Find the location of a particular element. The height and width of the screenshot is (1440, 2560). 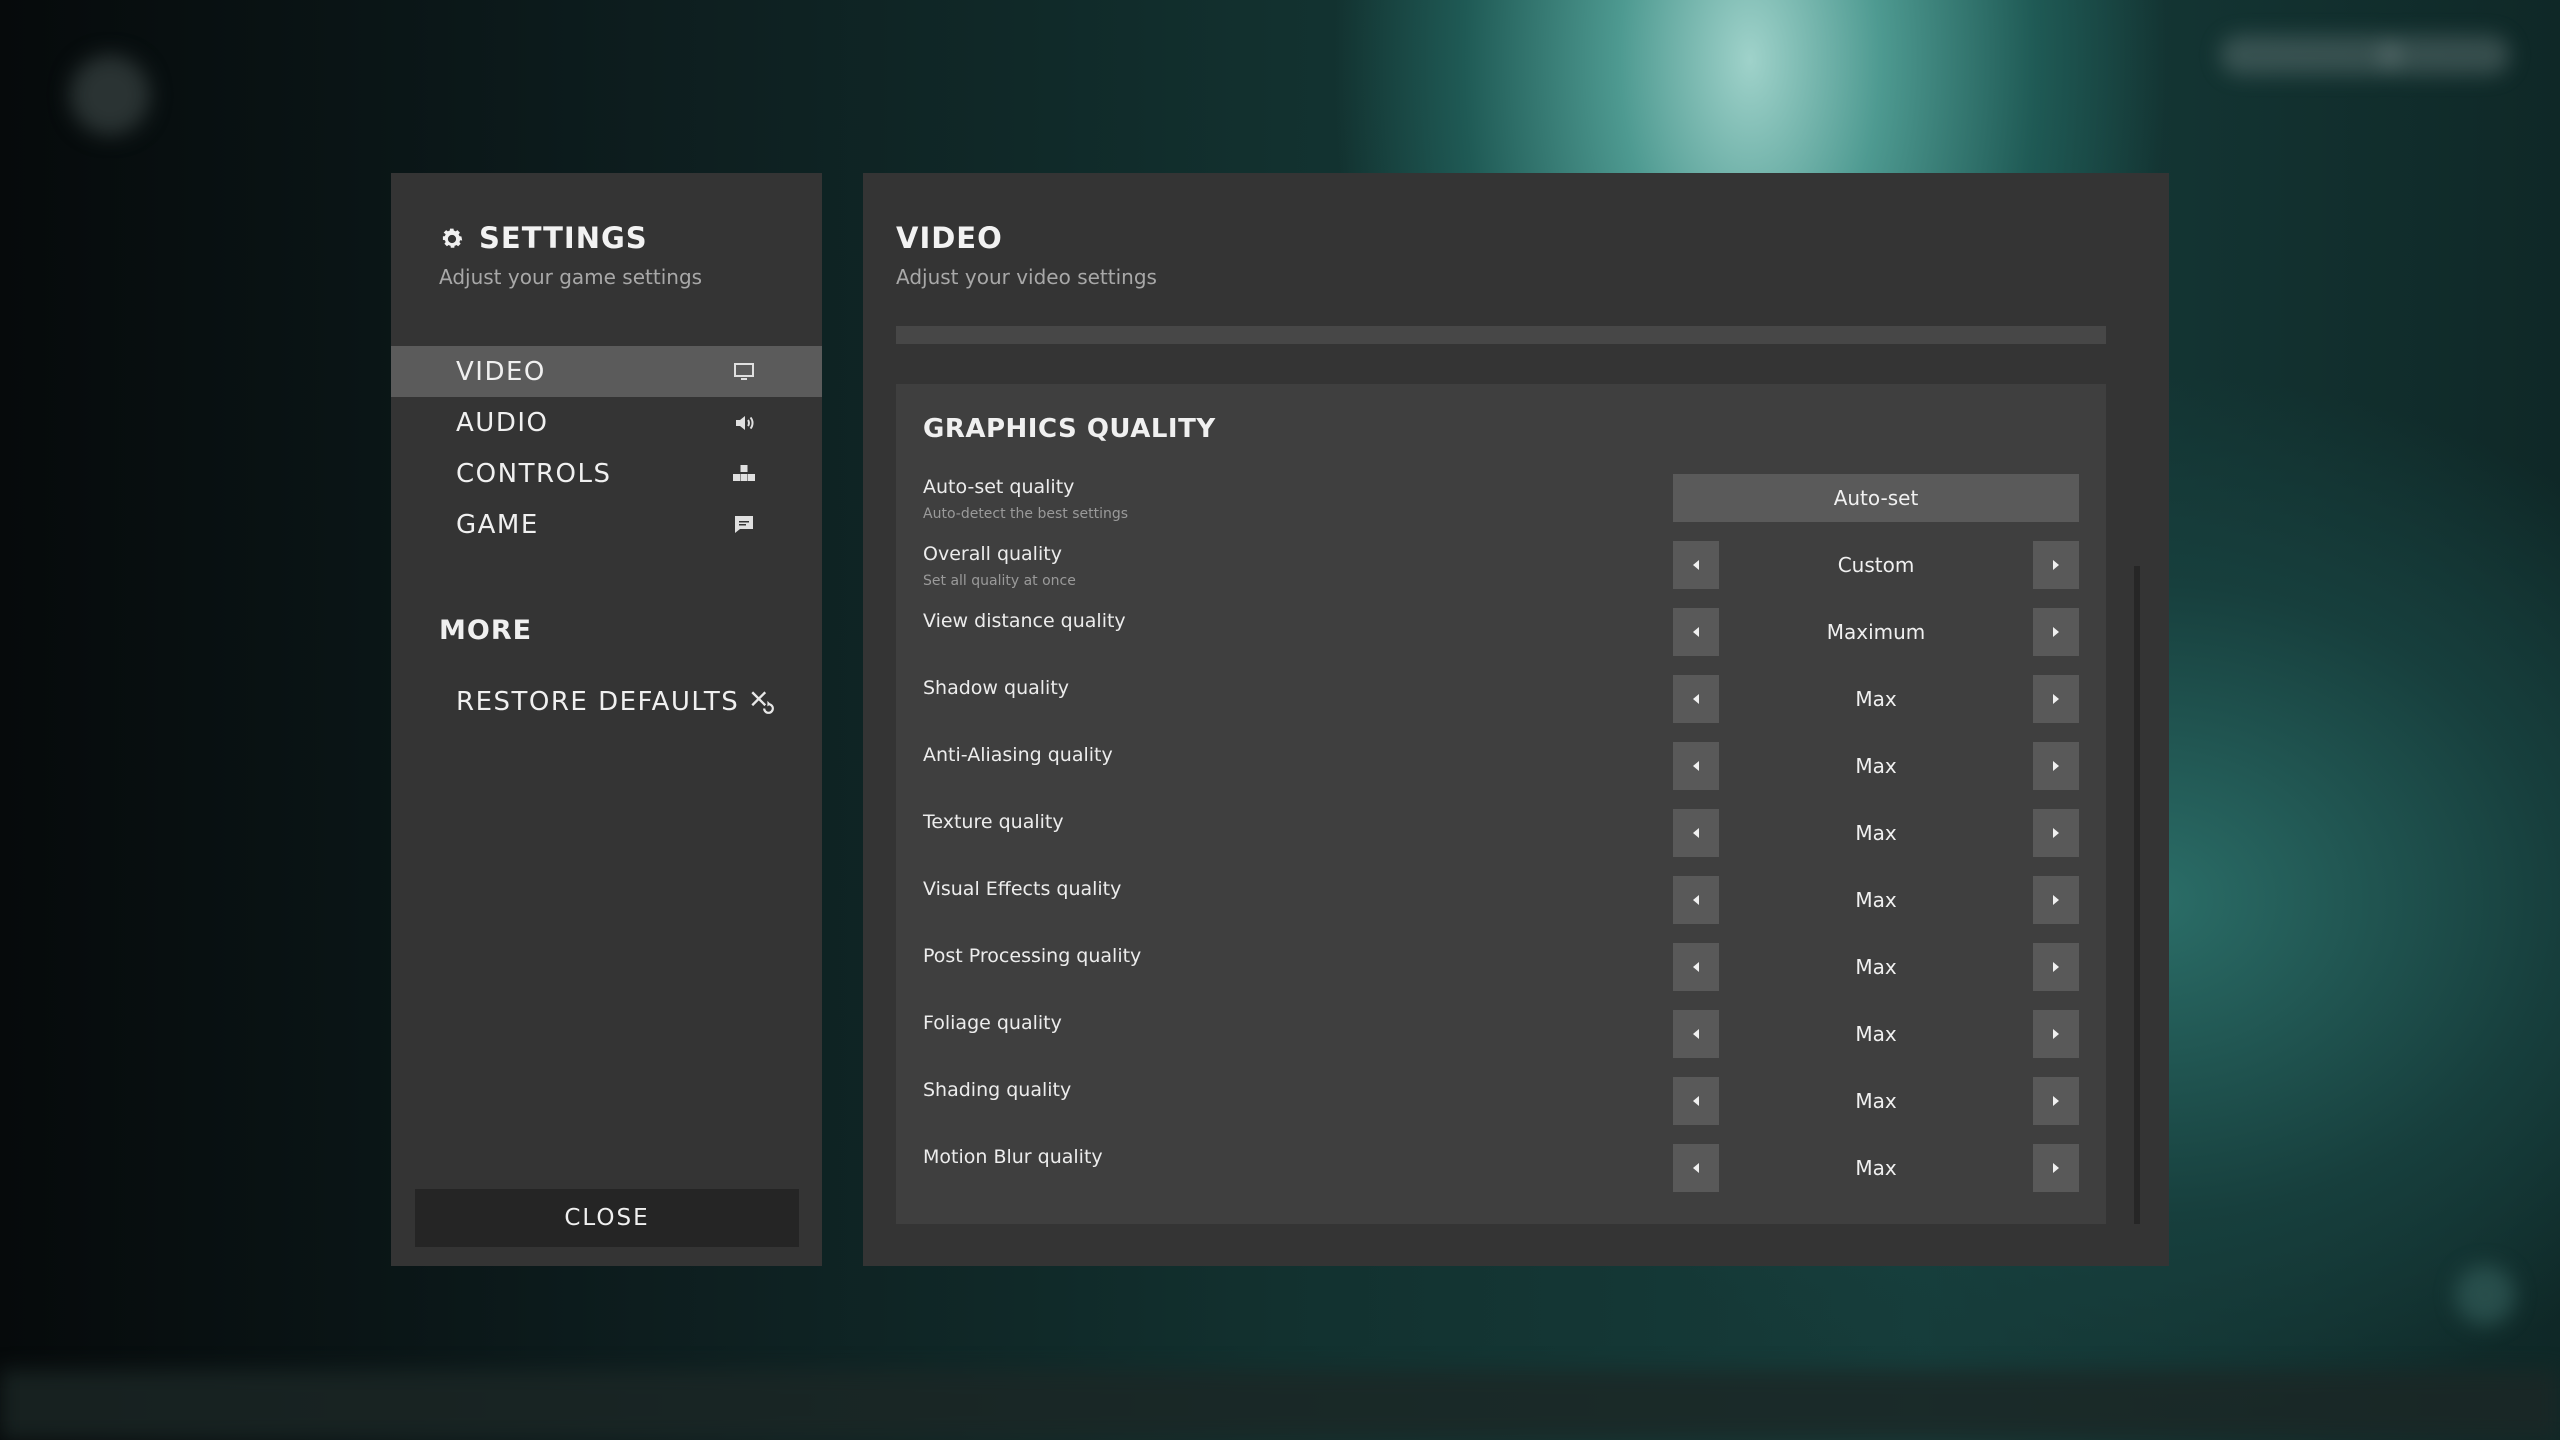

nav-item-audio: AUDIO is located at coordinates (606, 422).